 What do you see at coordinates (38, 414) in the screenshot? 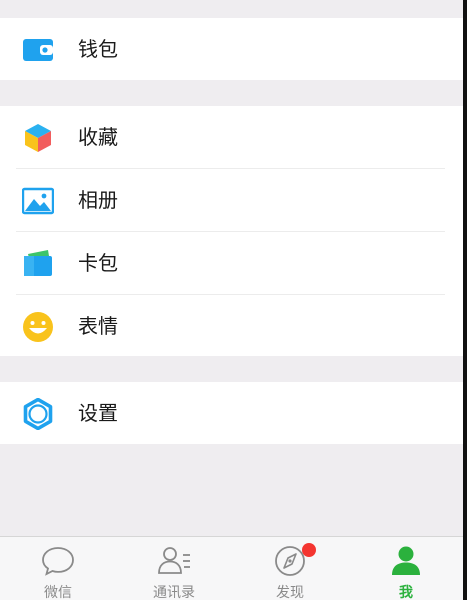
I see `gear-icon` at bounding box center [38, 414].